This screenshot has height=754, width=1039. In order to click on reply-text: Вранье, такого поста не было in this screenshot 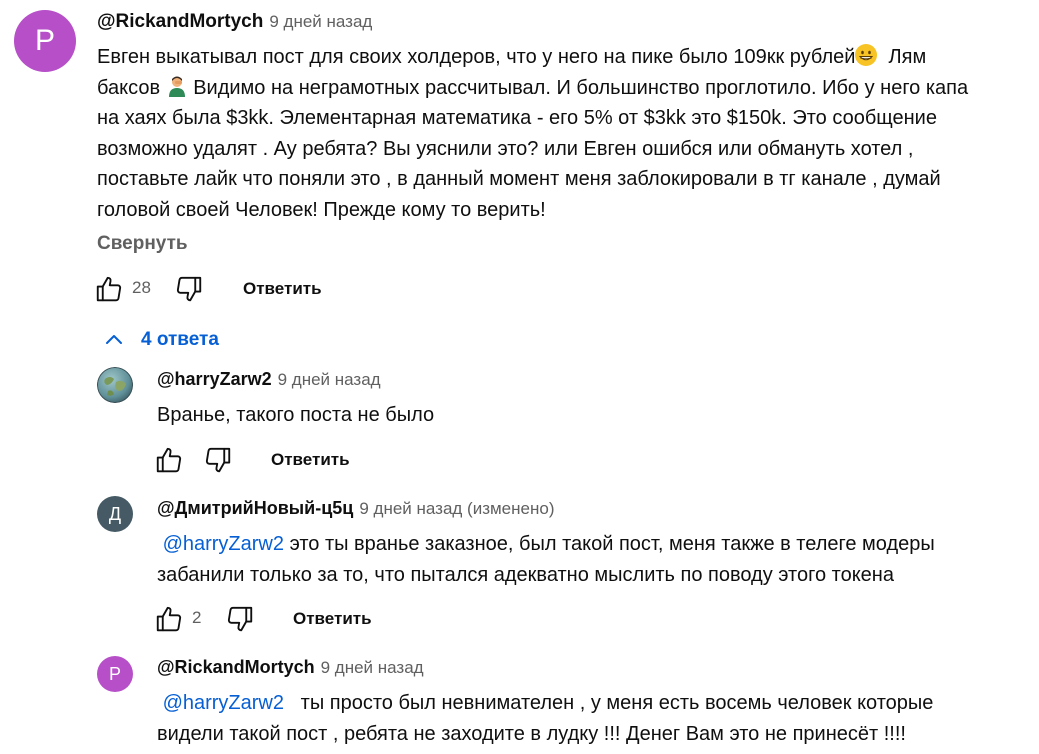, I will do `click(295, 415)`.